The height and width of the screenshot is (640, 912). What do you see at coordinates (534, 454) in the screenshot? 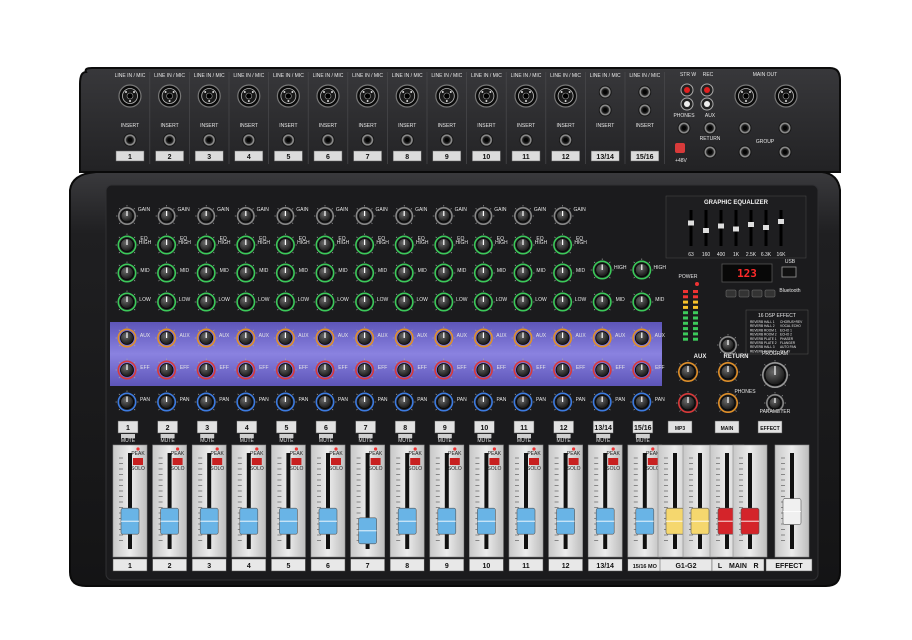
I see `peak-label: PEAK` at bounding box center [534, 454].